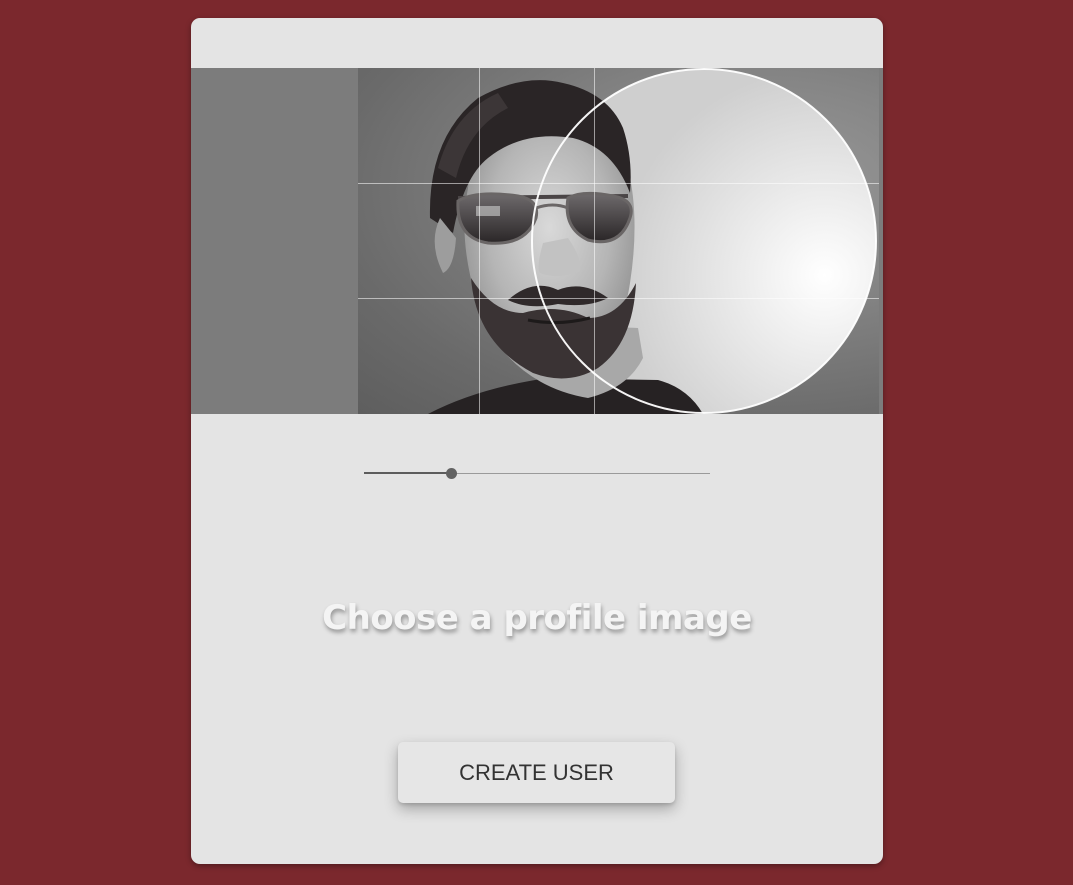 The width and height of the screenshot is (1073, 885). I want to click on page-title: Choose a profile image, so click(537, 618).